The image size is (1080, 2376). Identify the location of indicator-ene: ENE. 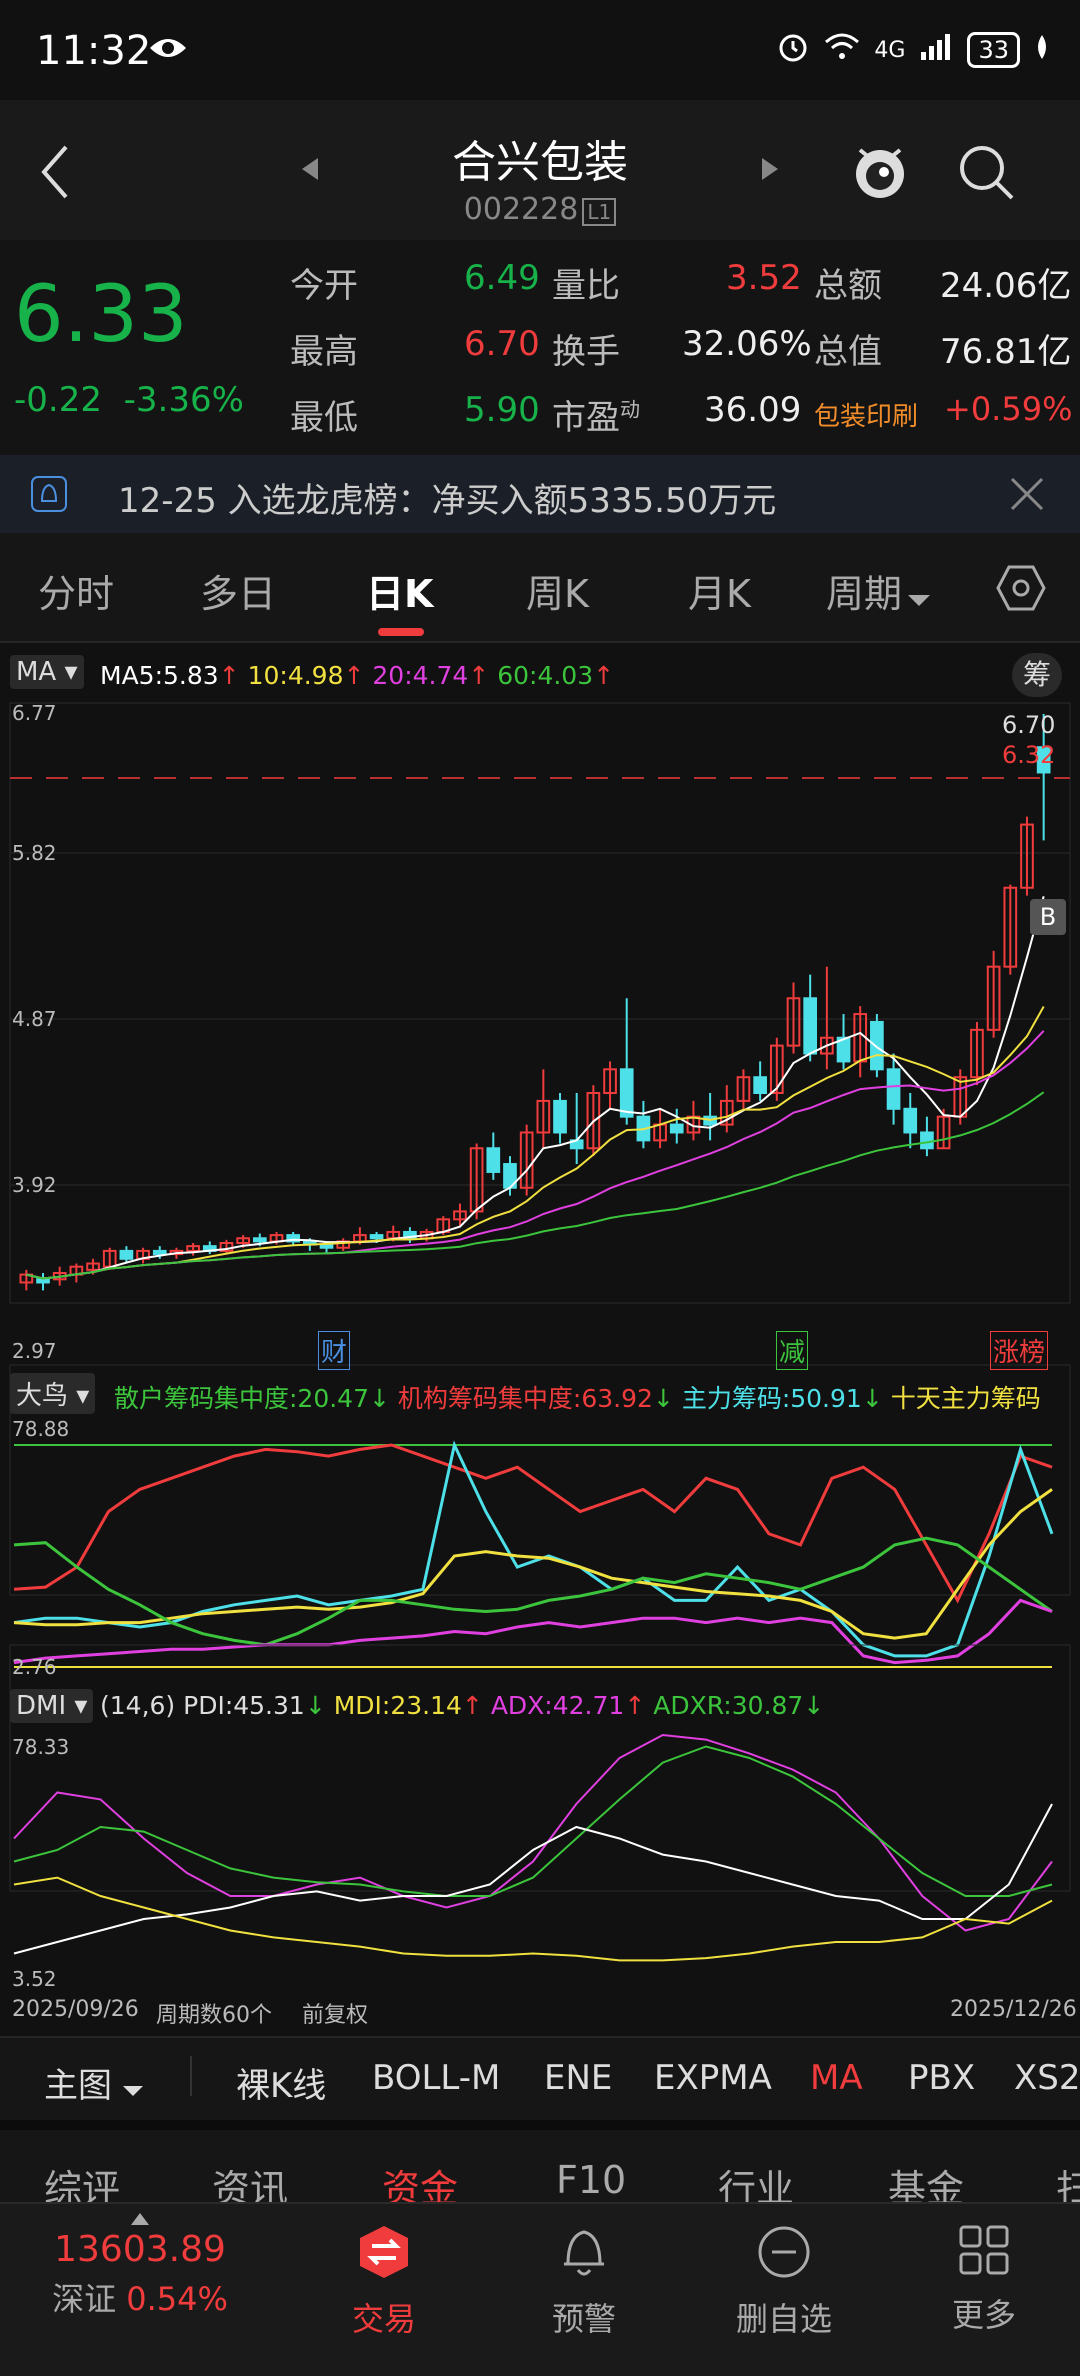
(578, 2078).